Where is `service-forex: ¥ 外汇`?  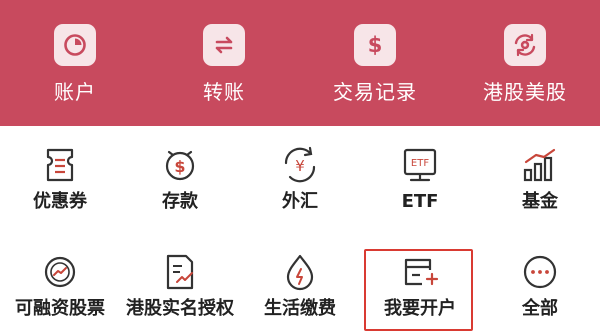
service-forex: ¥ 外汇 is located at coordinates (300, 181).